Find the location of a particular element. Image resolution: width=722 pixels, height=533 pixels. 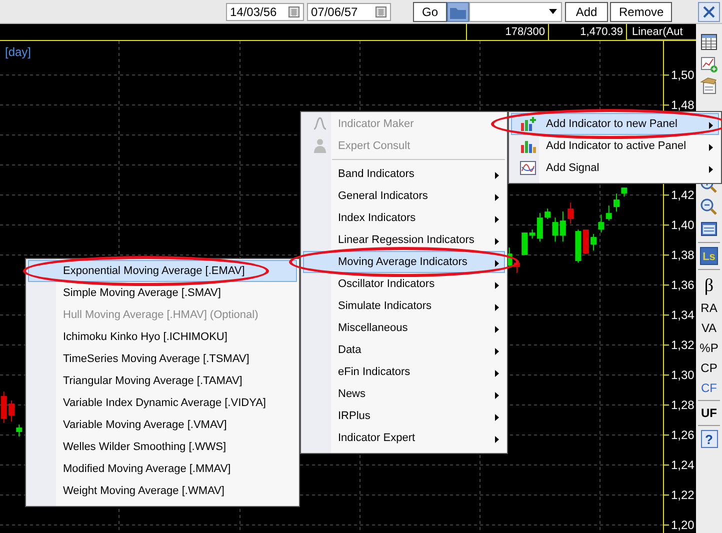

y-tick-label: 1,36 is located at coordinates (682, 285).